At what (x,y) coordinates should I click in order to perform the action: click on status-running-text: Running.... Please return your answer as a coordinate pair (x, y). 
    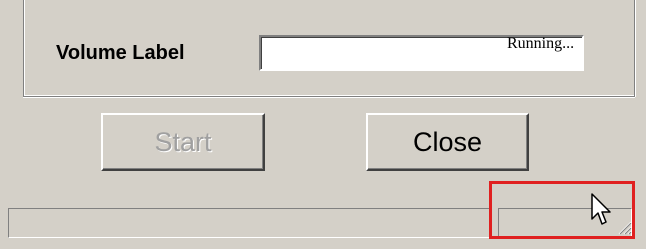
    Looking at the image, I should click on (541, 43).